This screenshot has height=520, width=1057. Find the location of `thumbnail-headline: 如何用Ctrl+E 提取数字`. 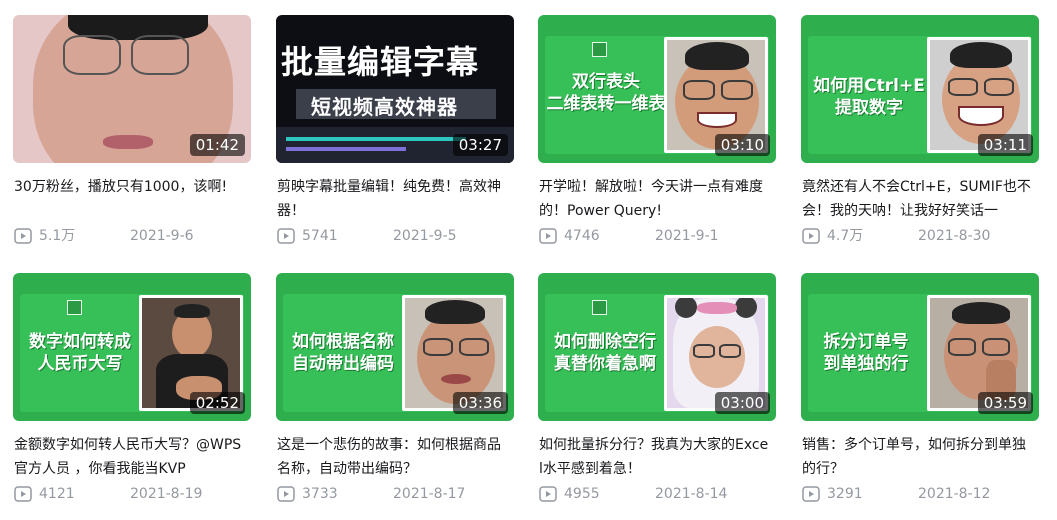

thumbnail-headline: 如何用Ctrl+E 提取数字 is located at coordinates (869, 97).